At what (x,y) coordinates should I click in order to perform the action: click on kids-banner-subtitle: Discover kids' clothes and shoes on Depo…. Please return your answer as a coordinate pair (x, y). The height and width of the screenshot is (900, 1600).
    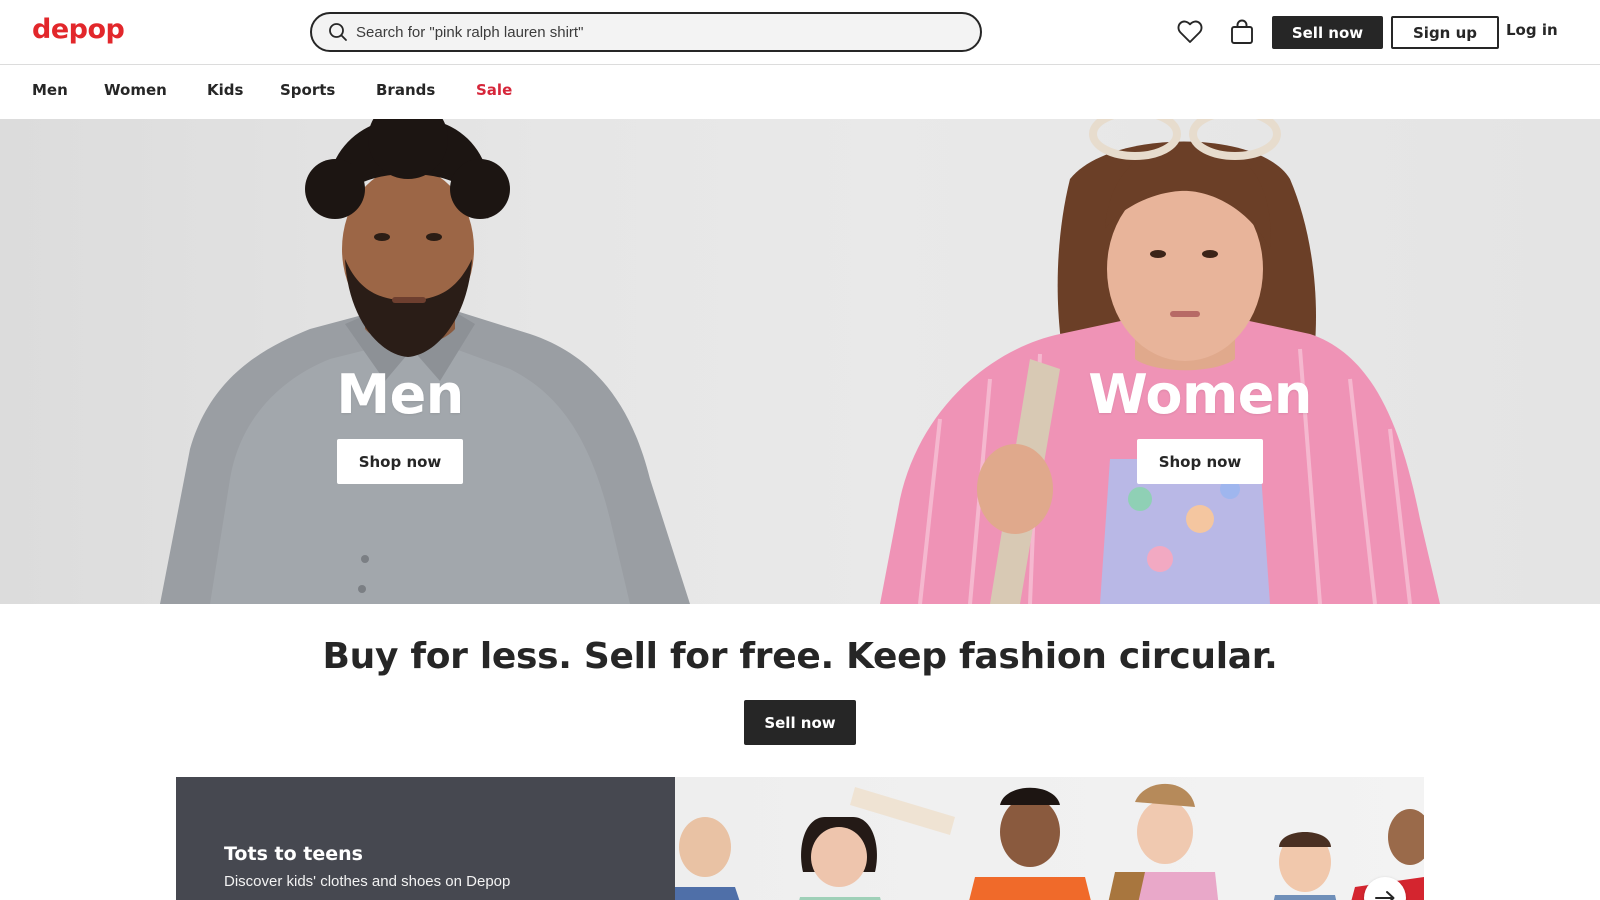
    Looking at the image, I should click on (367, 881).